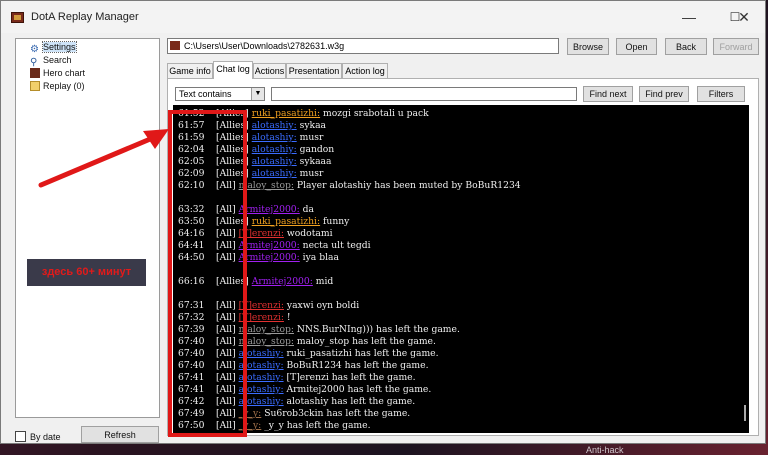 The height and width of the screenshot is (455, 768). I want to click on gear-icon: ⚙, so click(34, 49).